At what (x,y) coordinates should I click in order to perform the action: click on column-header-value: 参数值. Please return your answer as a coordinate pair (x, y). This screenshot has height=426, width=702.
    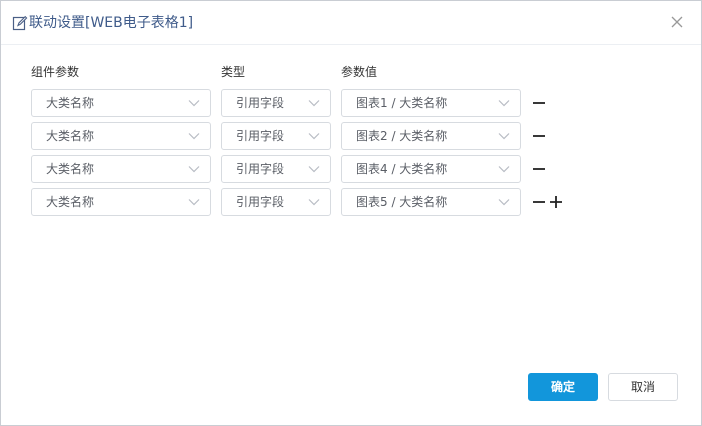
    Looking at the image, I should click on (359, 72).